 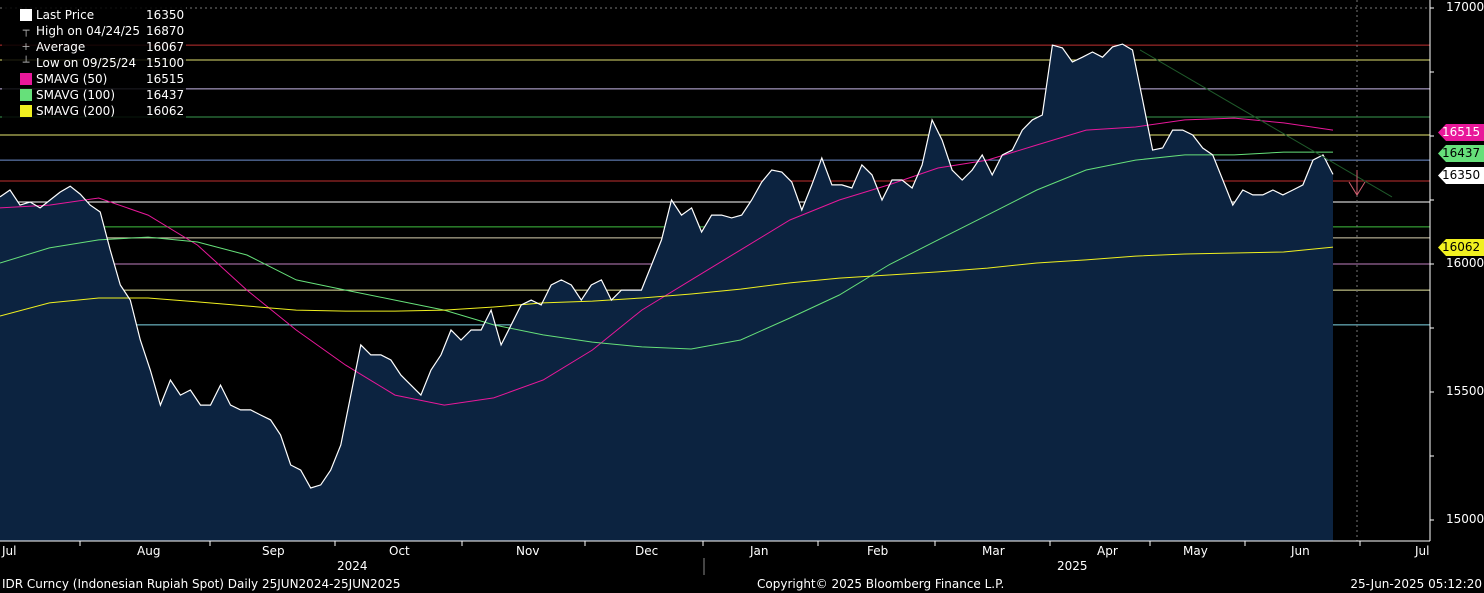 I want to click on month-label: Oct, so click(x=399, y=551).